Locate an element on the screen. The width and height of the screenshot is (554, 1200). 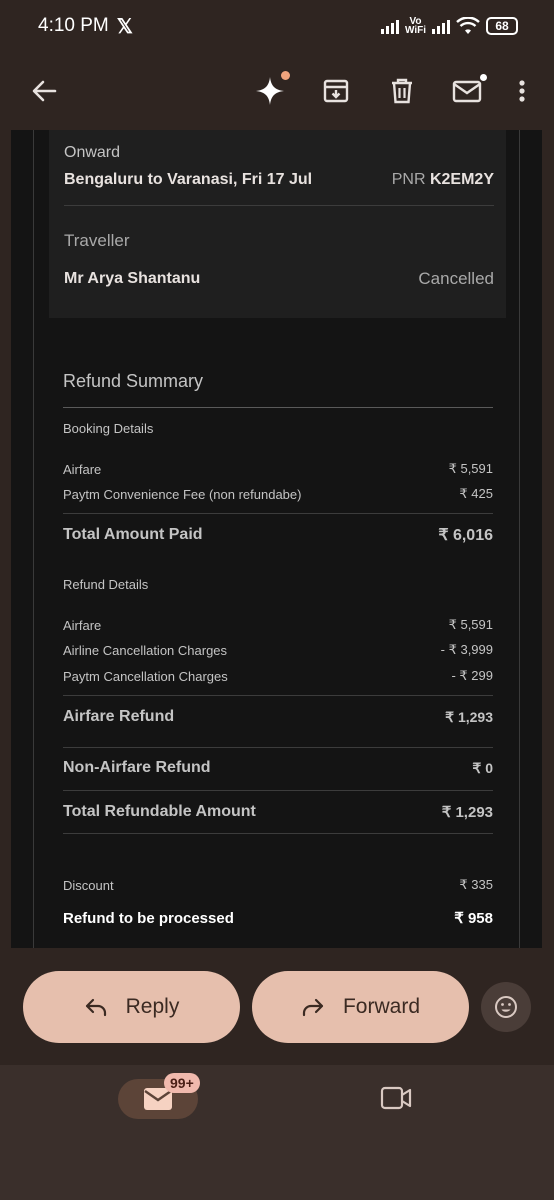
email-toolbar is located at coordinates (277, 91).